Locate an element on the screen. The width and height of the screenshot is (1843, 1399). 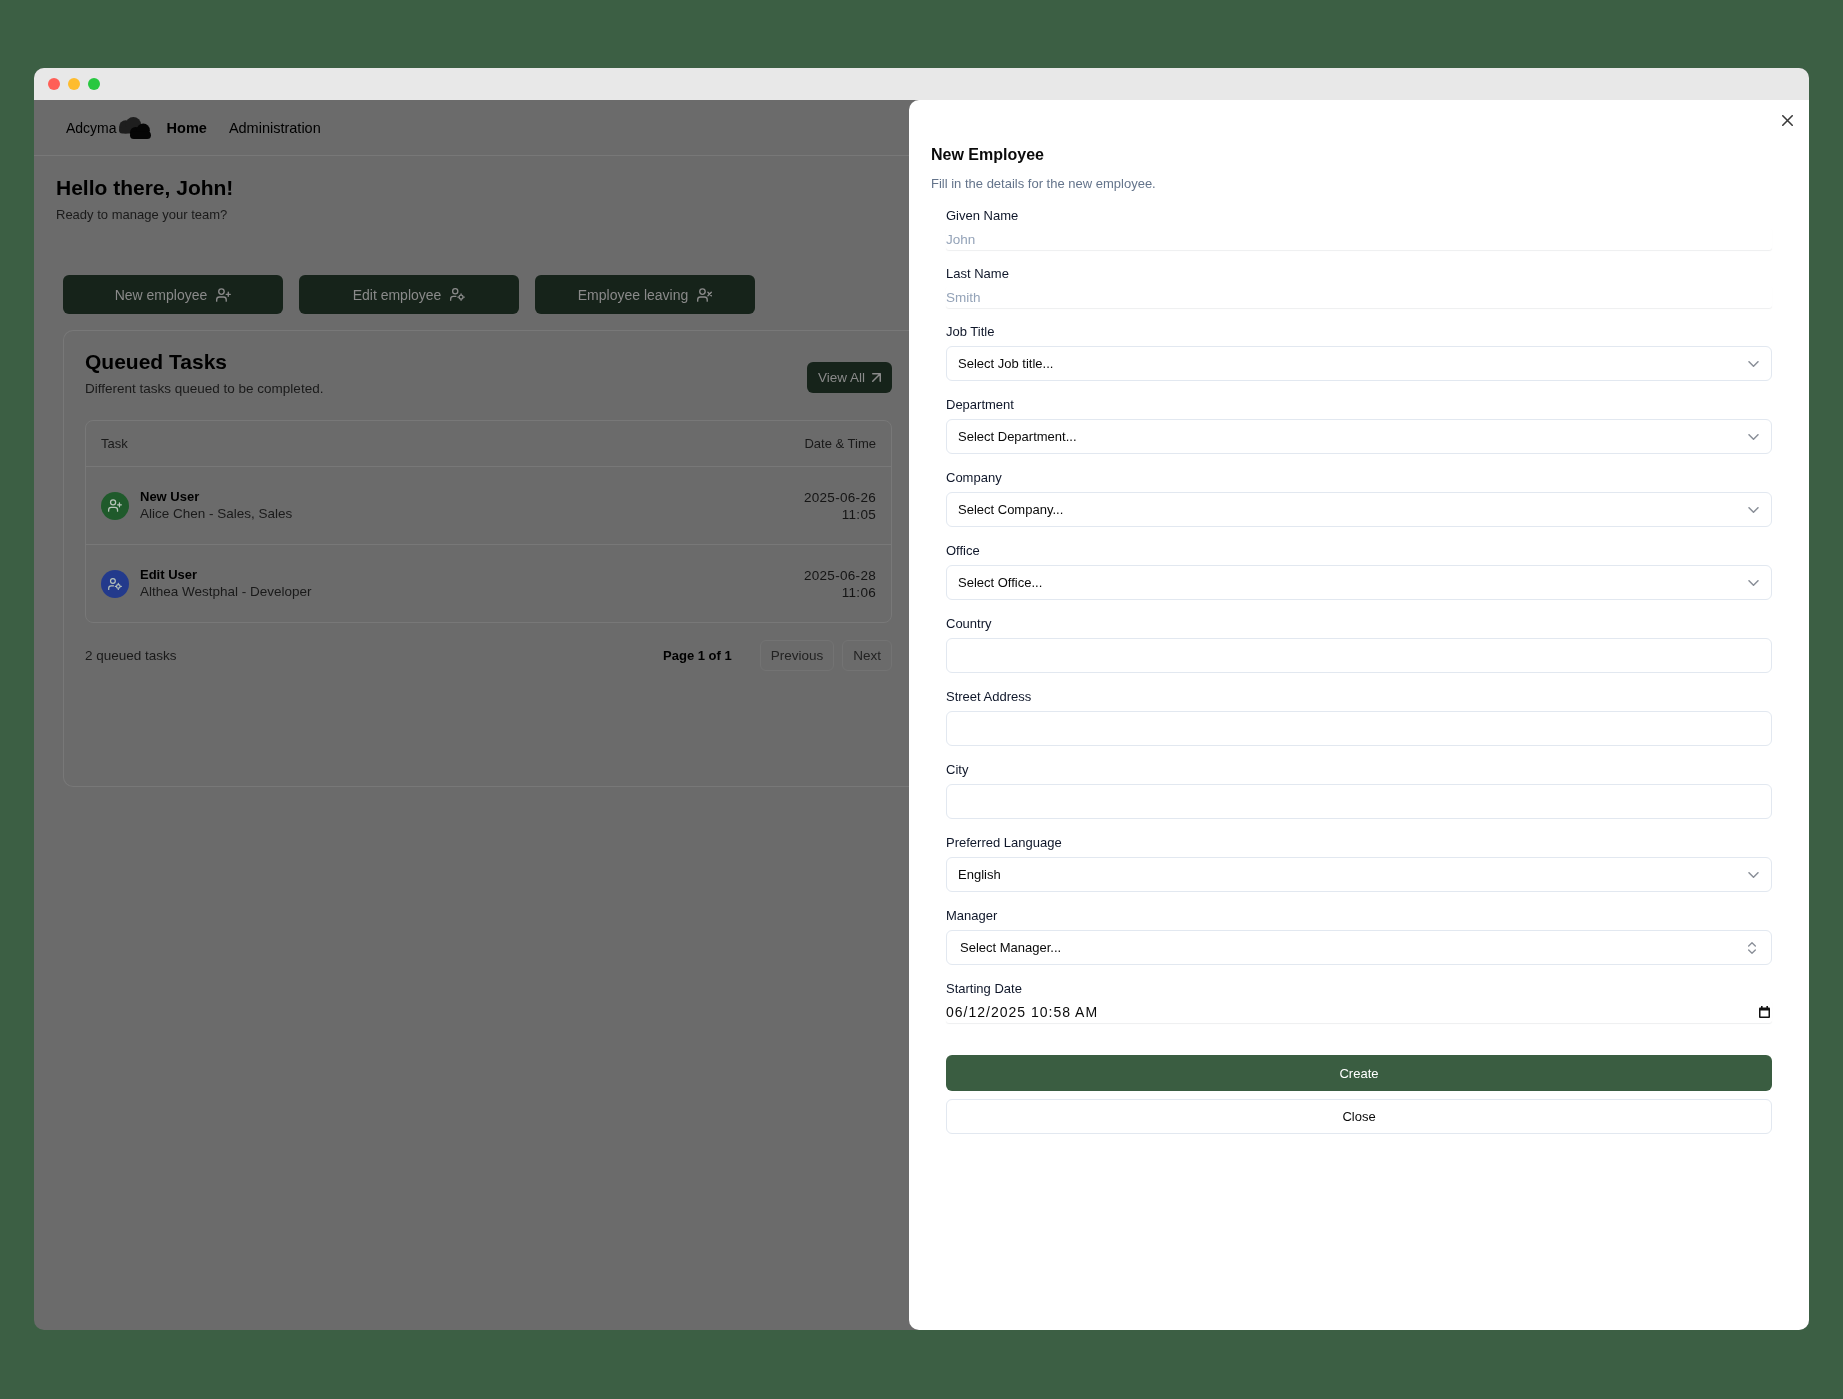
close-icon is located at coordinates (1787, 120).